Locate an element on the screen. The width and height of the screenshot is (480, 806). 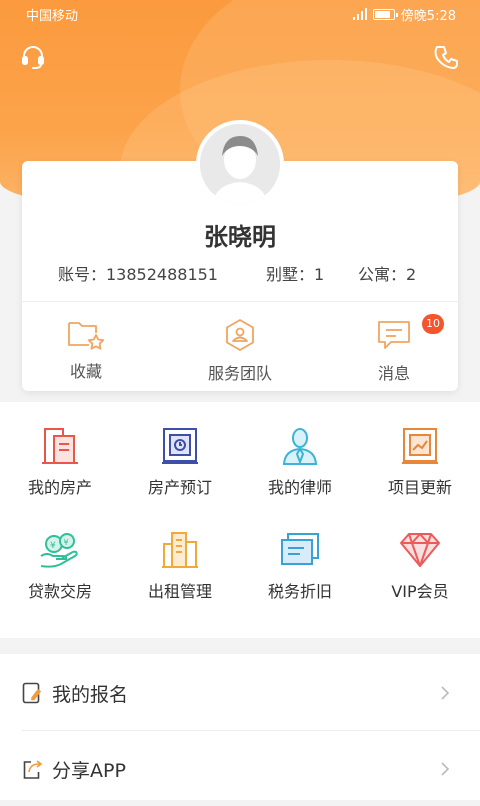
grid-label: VIP会员 is located at coordinates (420, 591).